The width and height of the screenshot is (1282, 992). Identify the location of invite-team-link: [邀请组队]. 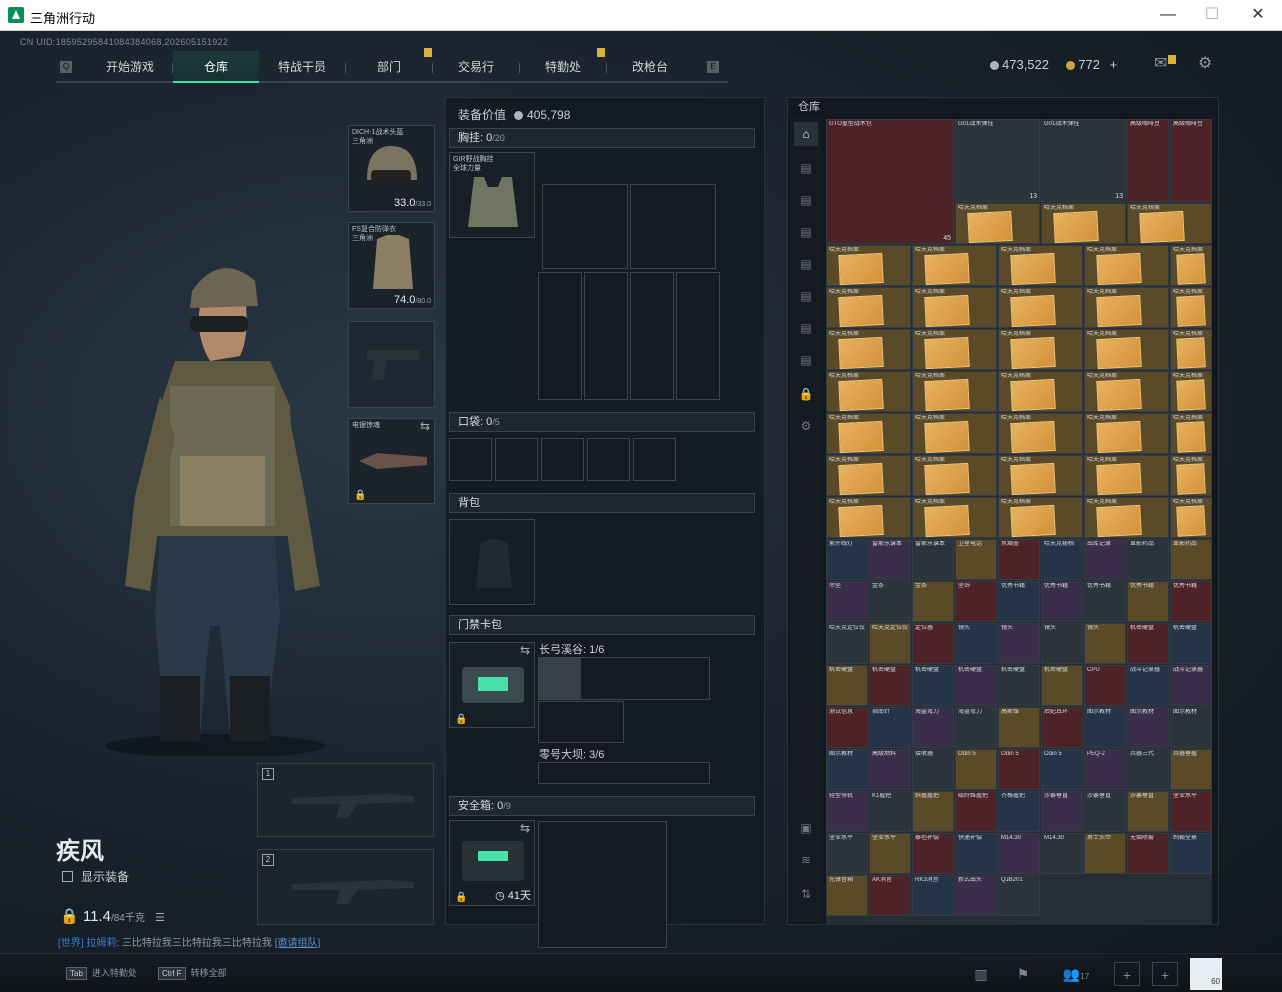
(298, 943).